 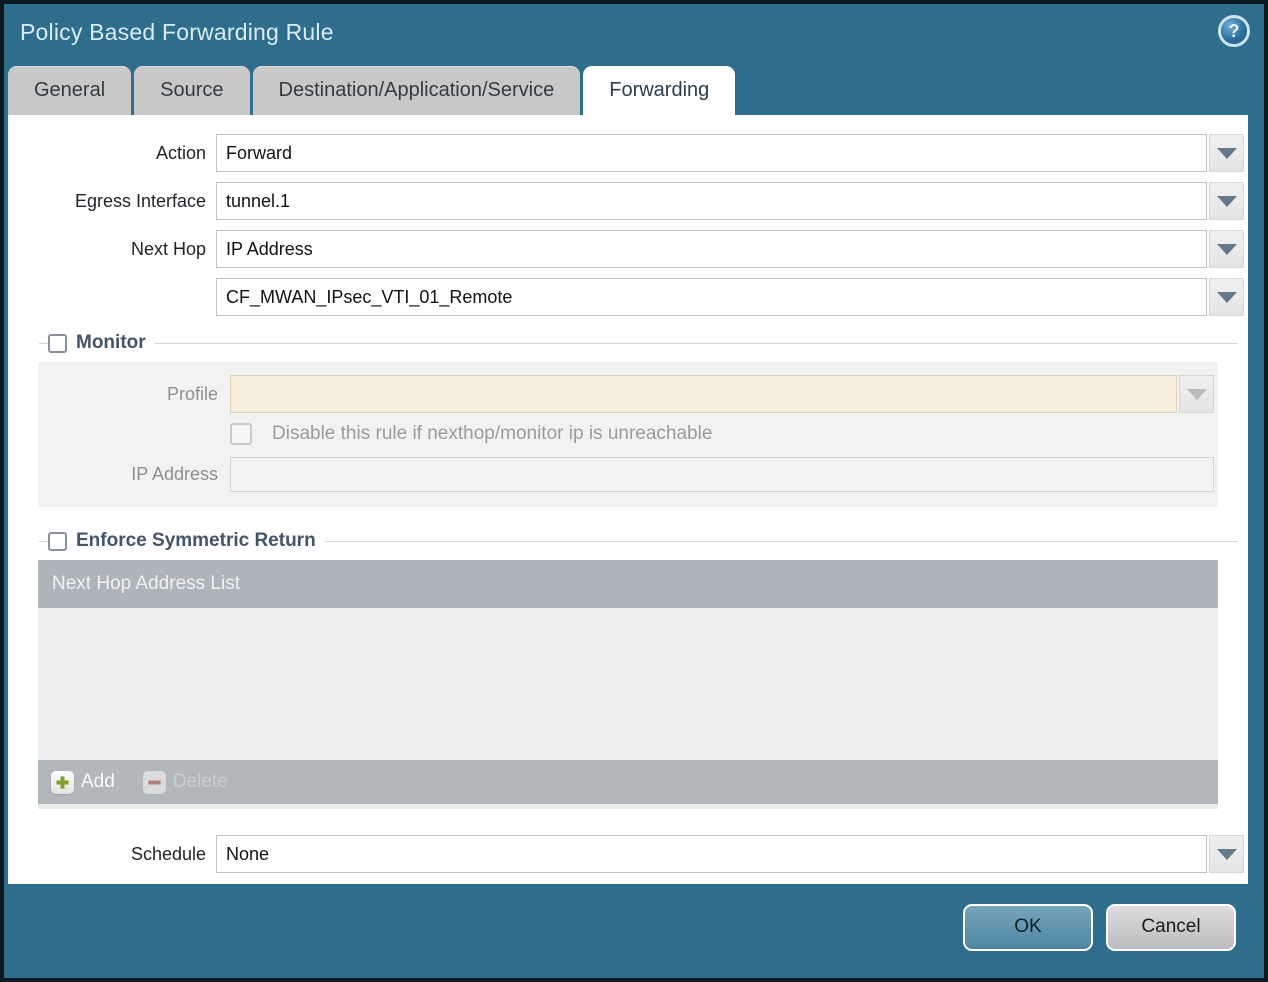 I want to click on action-dropdown, so click(x=730, y=153).